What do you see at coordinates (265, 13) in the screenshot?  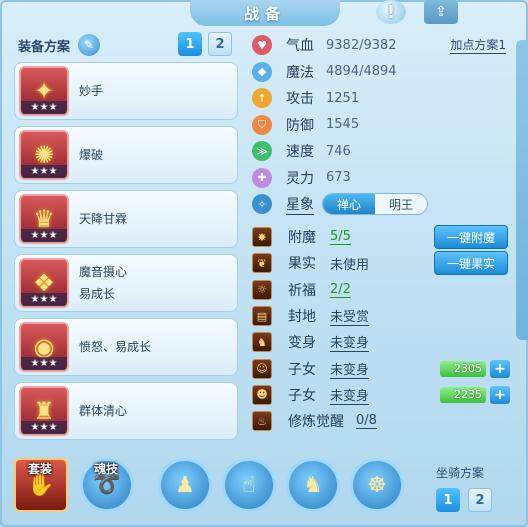 I see `page-title: 战备` at bounding box center [265, 13].